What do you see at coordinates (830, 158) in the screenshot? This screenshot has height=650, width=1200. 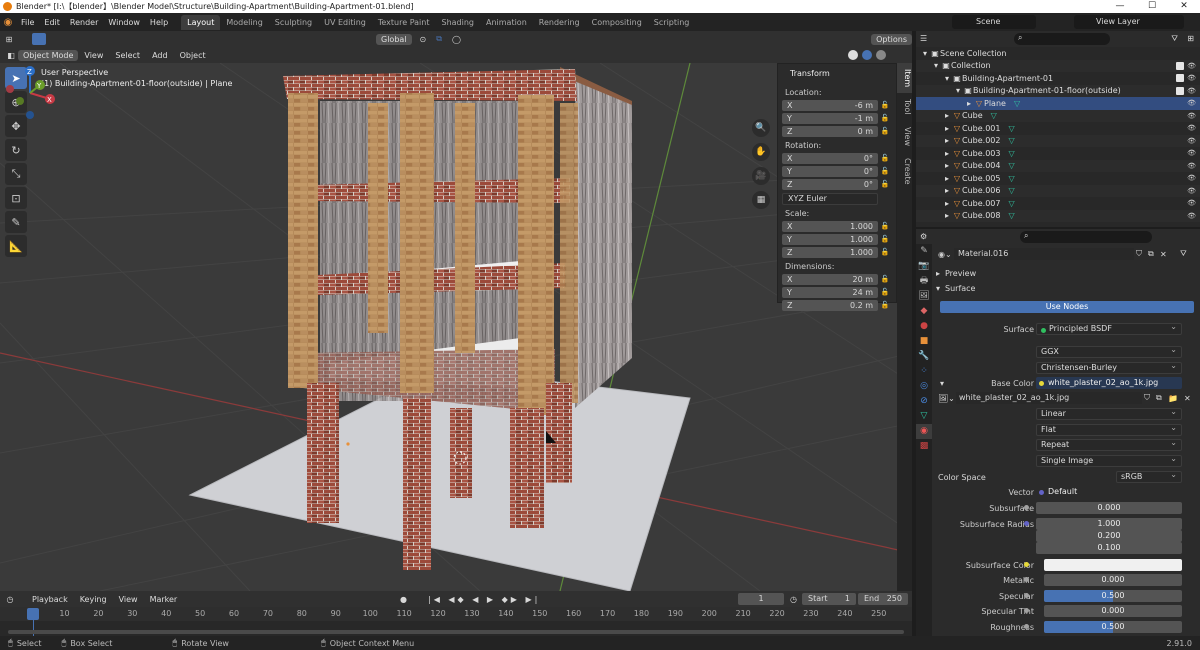 I see `rotation-x-field: X 0°` at bounding box center [830, 158].